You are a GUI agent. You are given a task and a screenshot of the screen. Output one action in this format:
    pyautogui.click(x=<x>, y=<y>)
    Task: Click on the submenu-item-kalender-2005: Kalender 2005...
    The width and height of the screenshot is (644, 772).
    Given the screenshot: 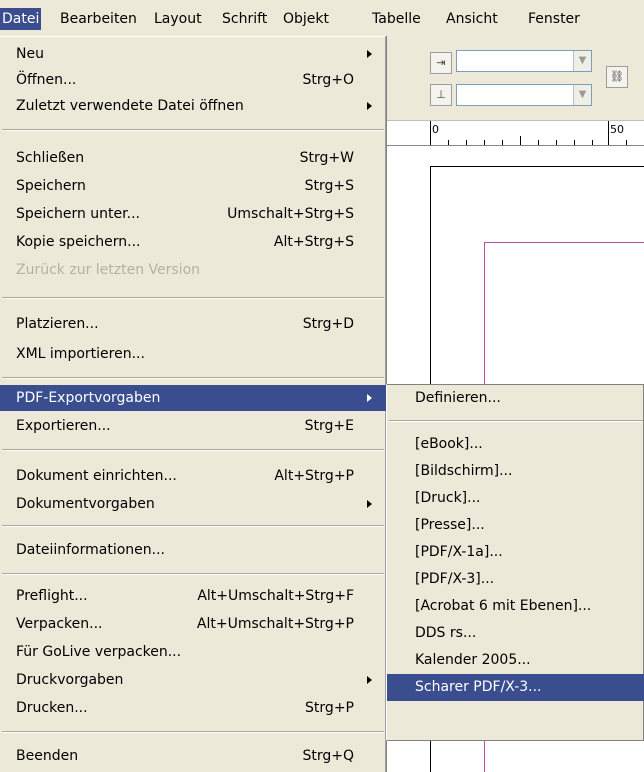 What is the action you would take?
    pyautogui.click(x=515, y=660)
    